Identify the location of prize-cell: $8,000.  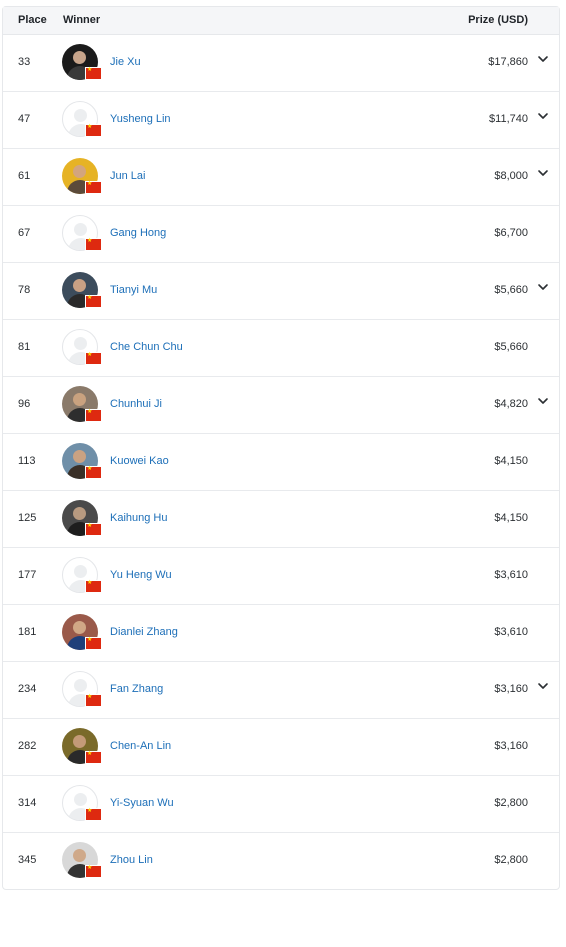
(511, 176).